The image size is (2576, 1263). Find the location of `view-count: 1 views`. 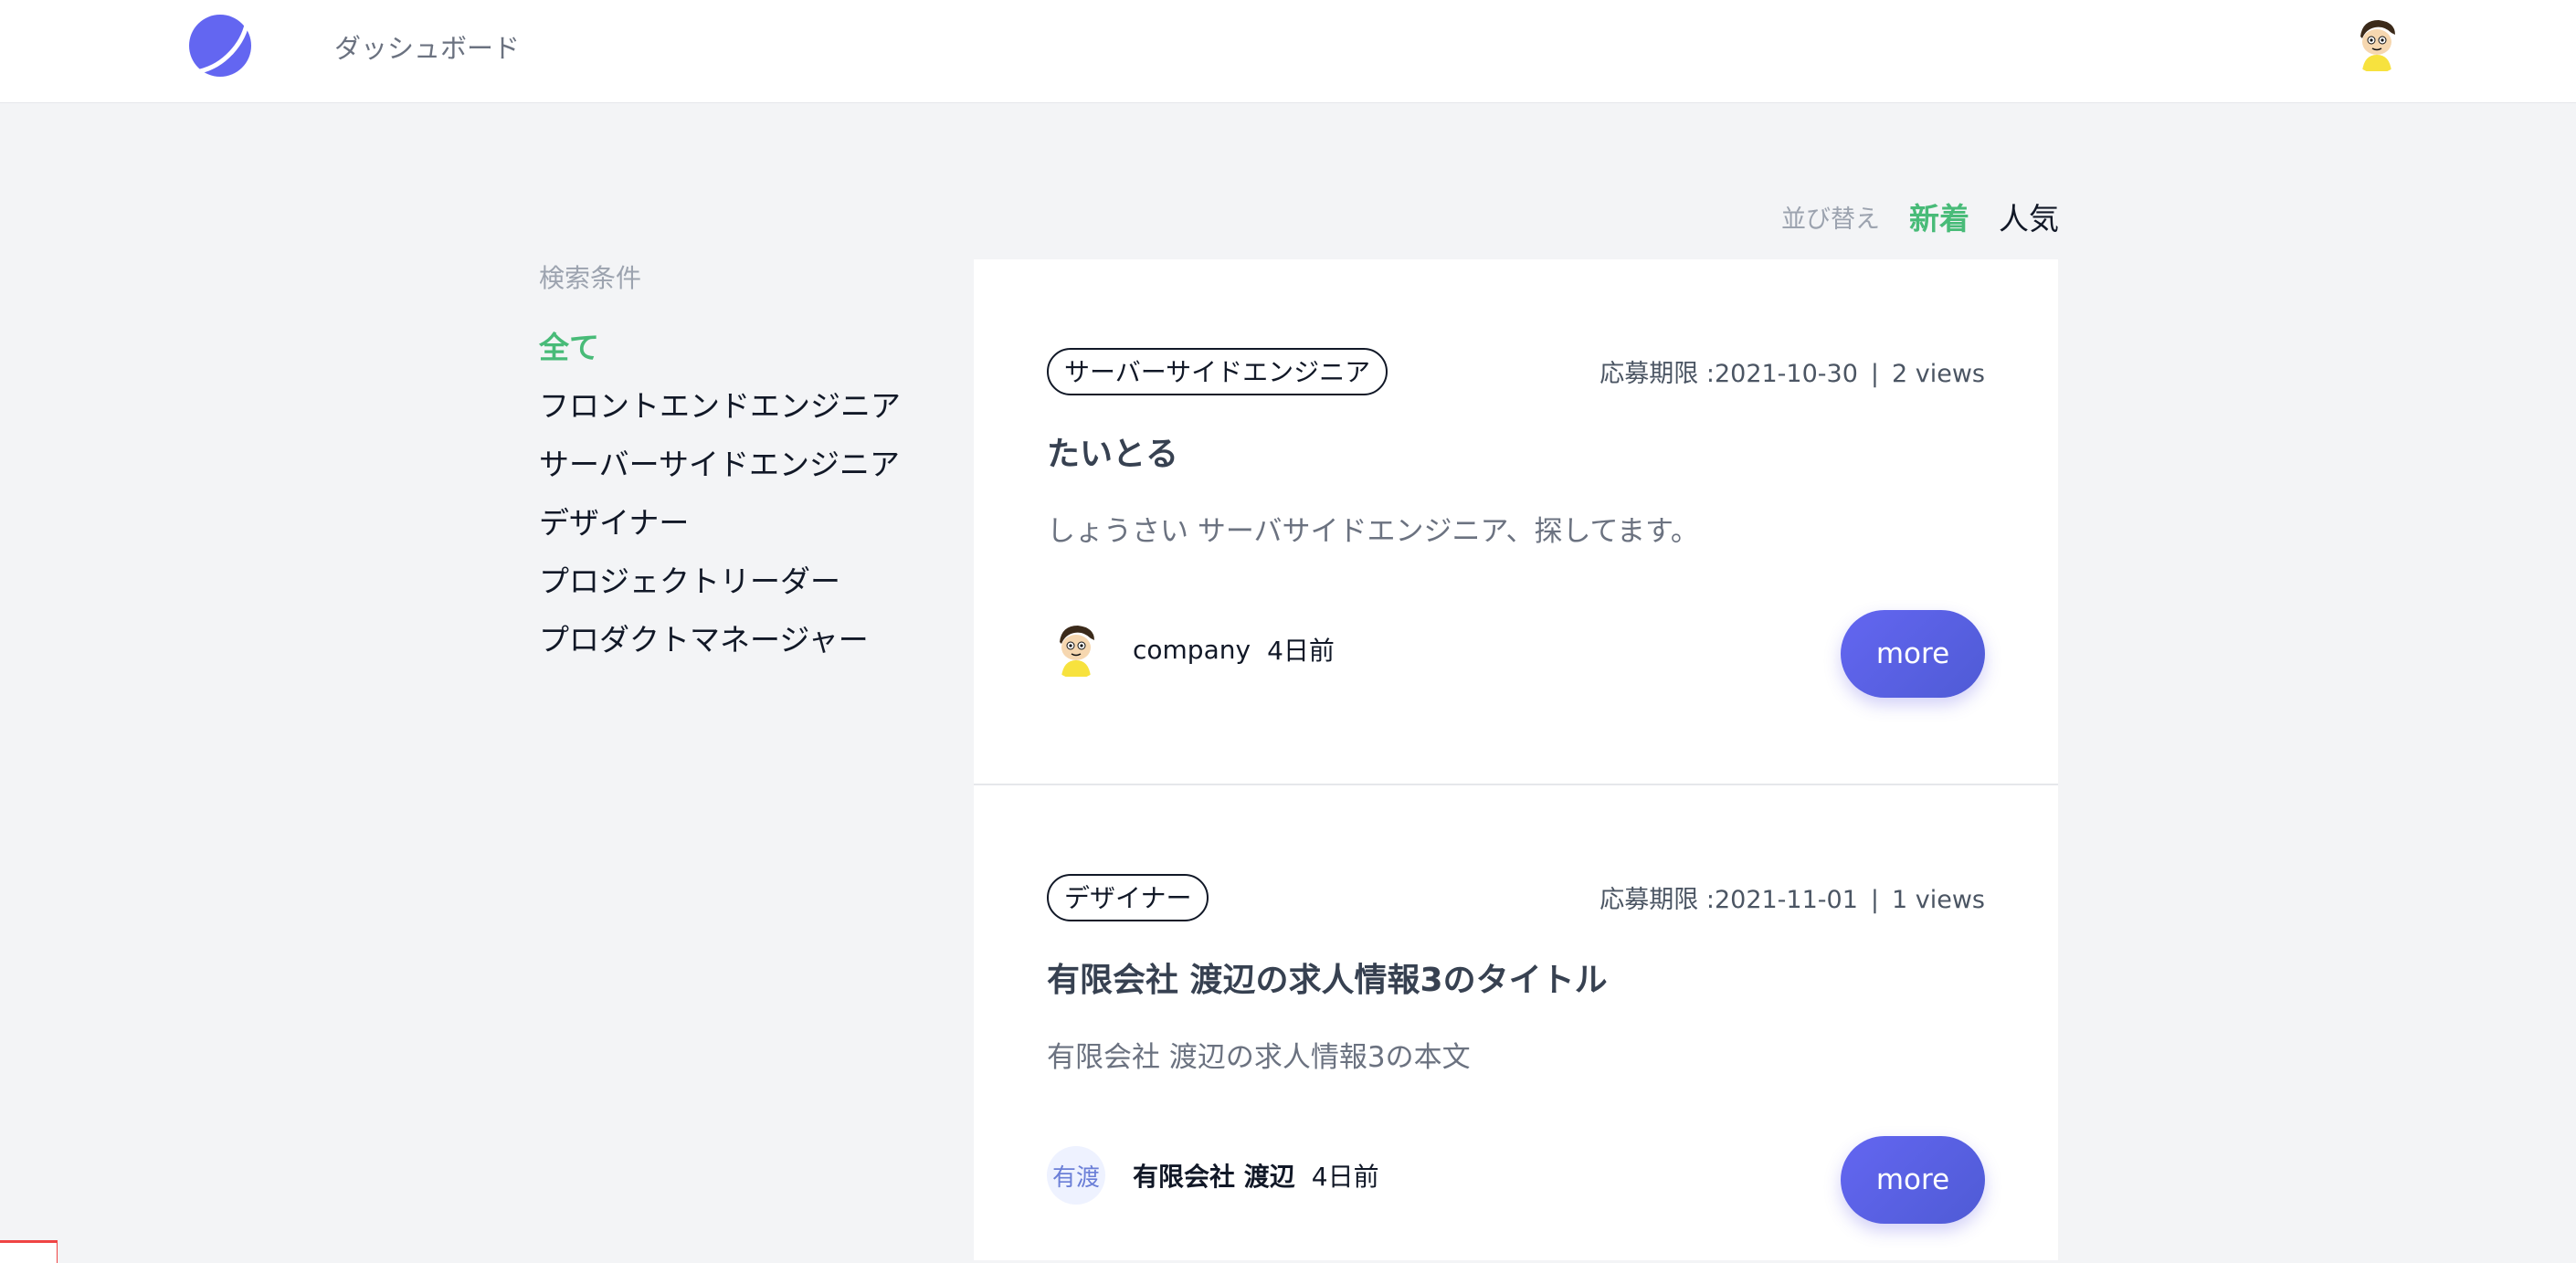

view-count: 1 views is located at coordinates (1938, 900).